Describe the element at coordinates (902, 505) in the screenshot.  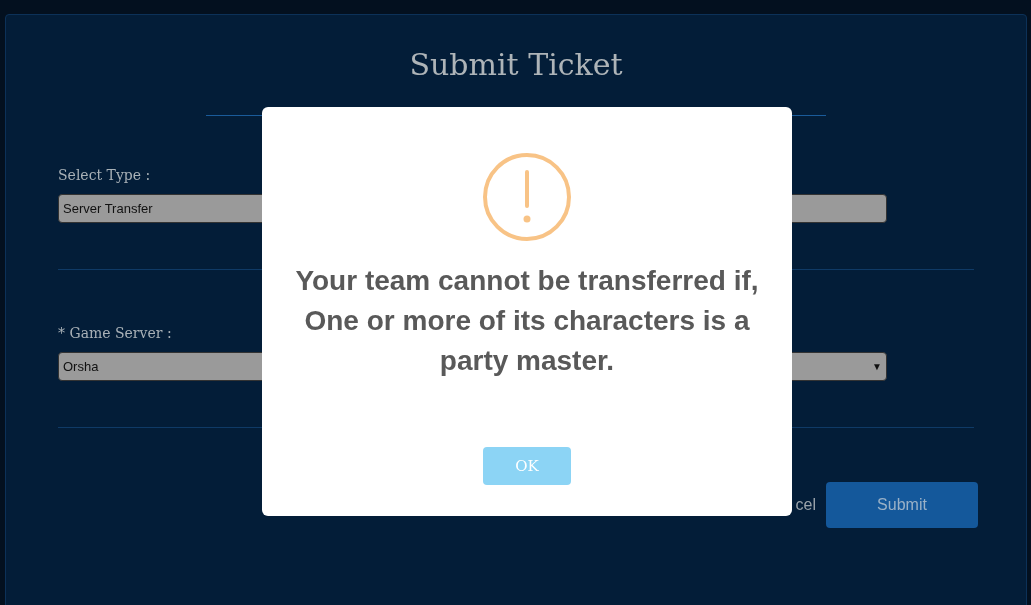
I see `submit-button: Submit` at that location.